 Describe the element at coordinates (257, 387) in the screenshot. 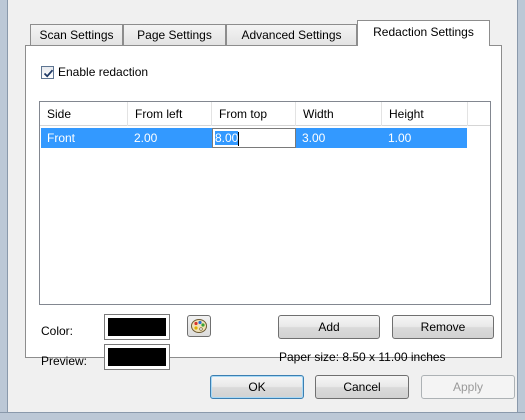

I see `ok-button: OK` at that location.